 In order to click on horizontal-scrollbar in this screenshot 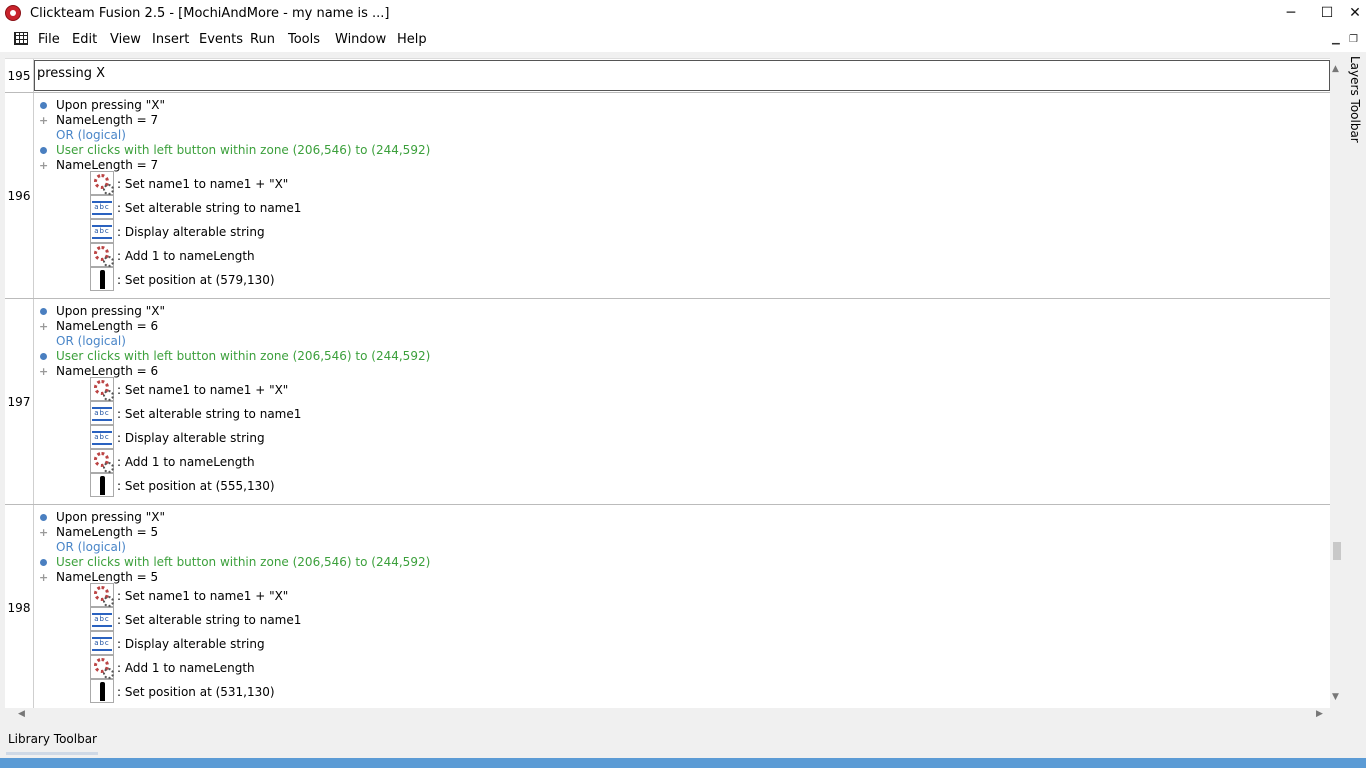, I will do `click(667, 715)`.